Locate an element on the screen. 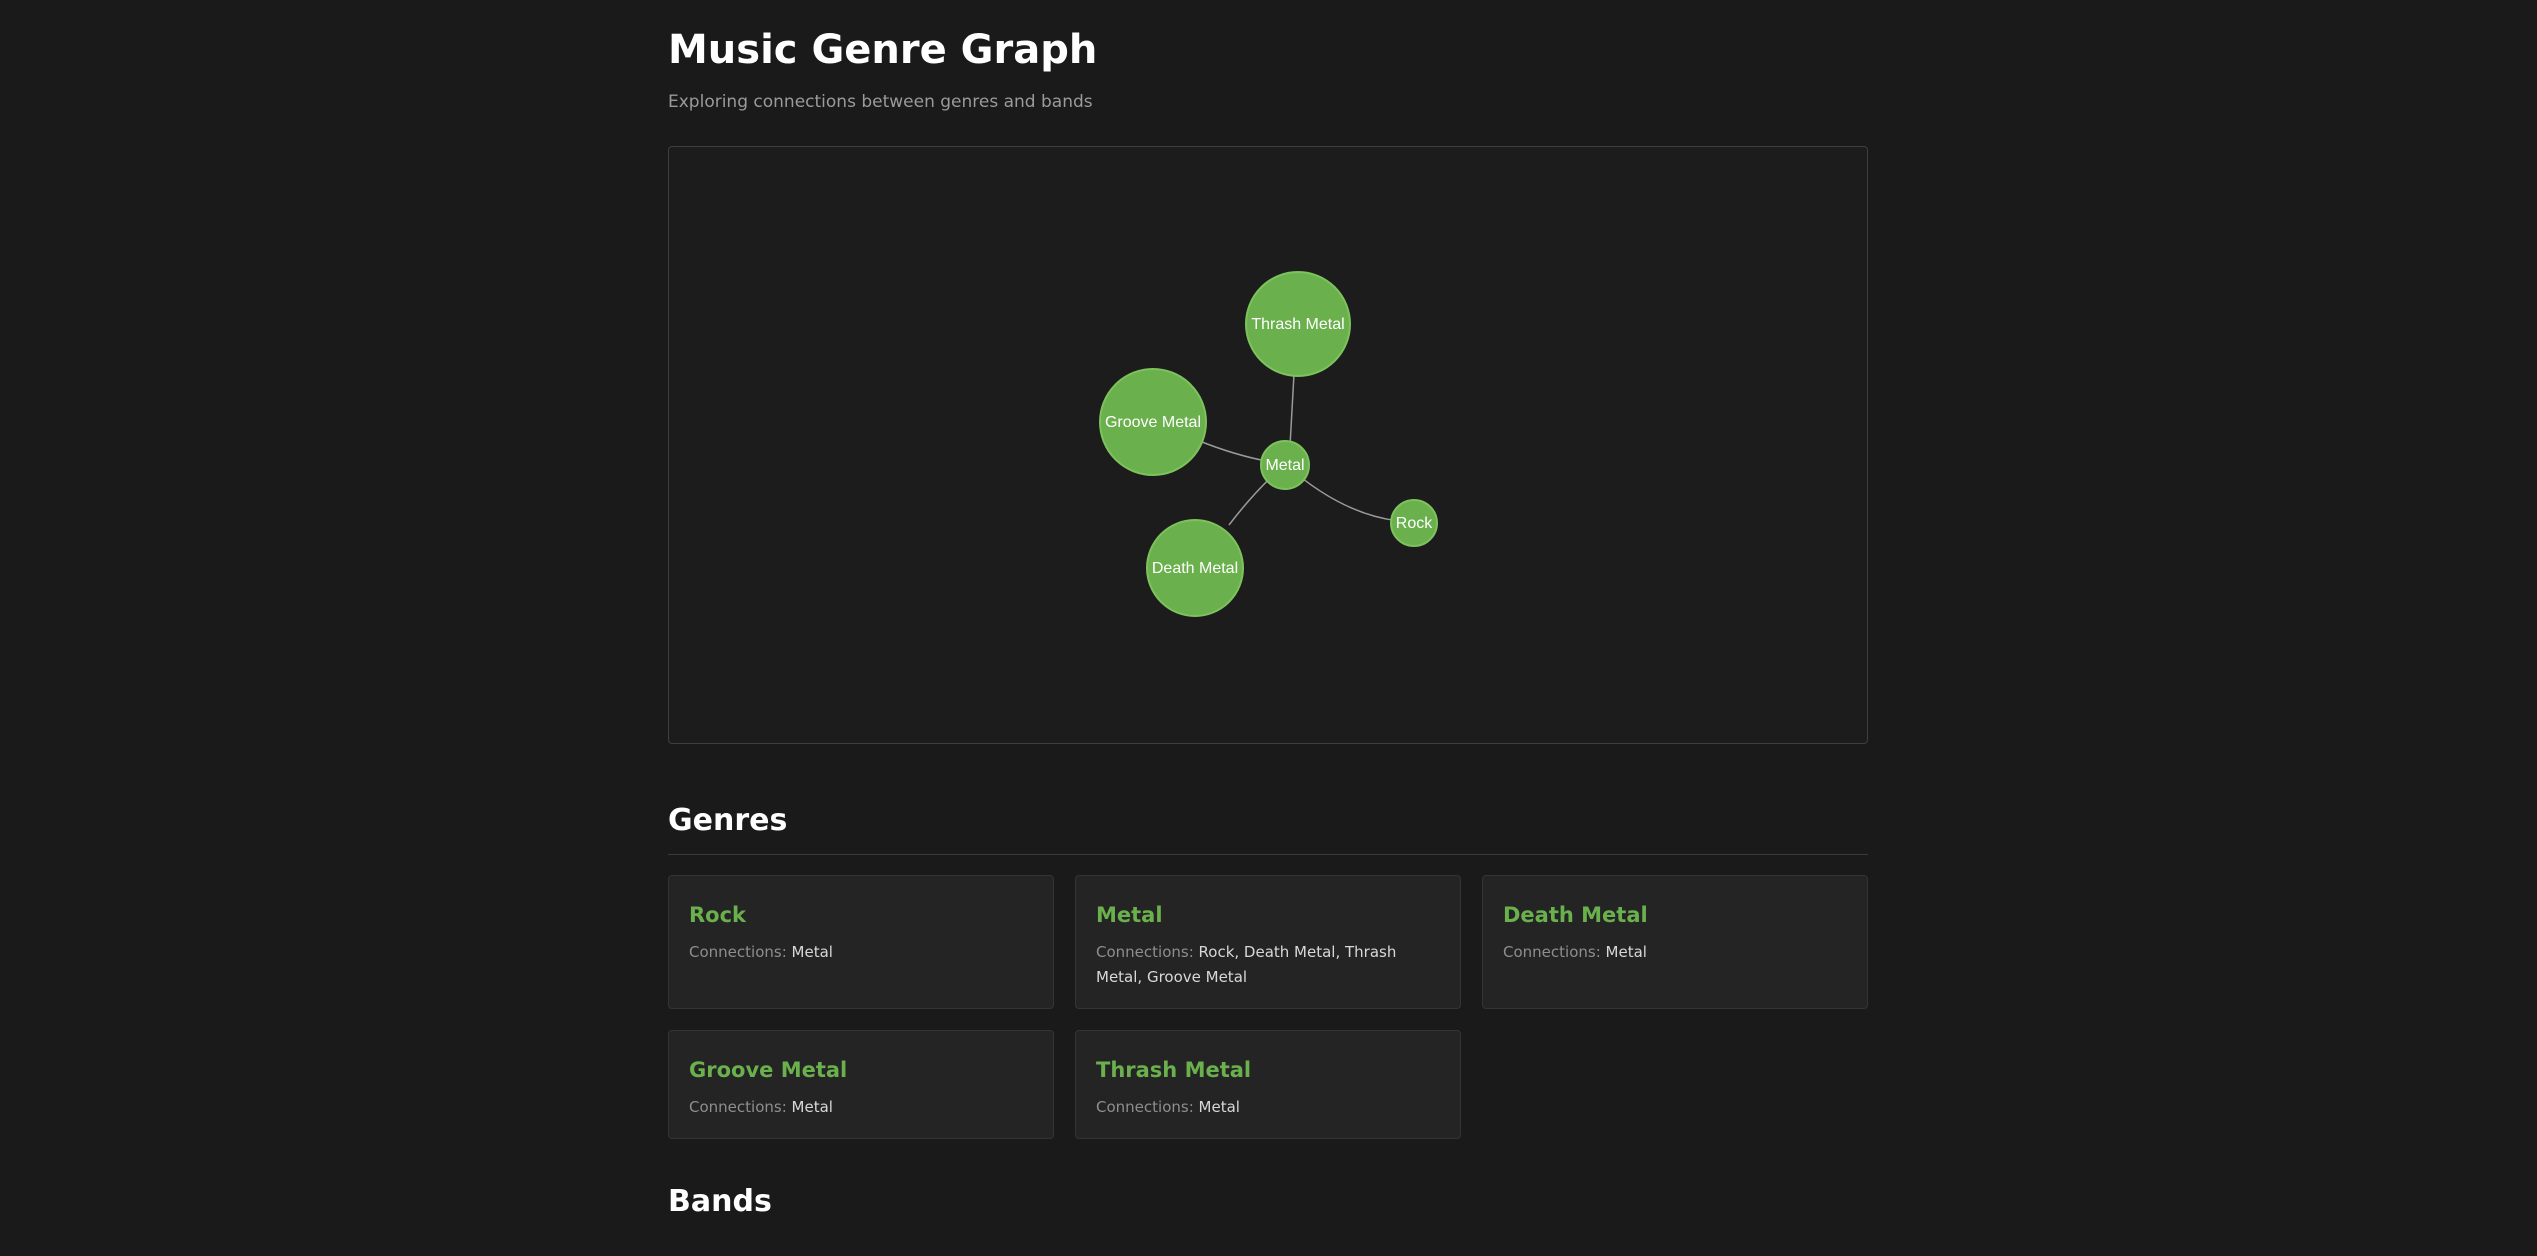 This screenshot has height=1256, width=2537. graph-edges is located at coordinates (1305, 449).